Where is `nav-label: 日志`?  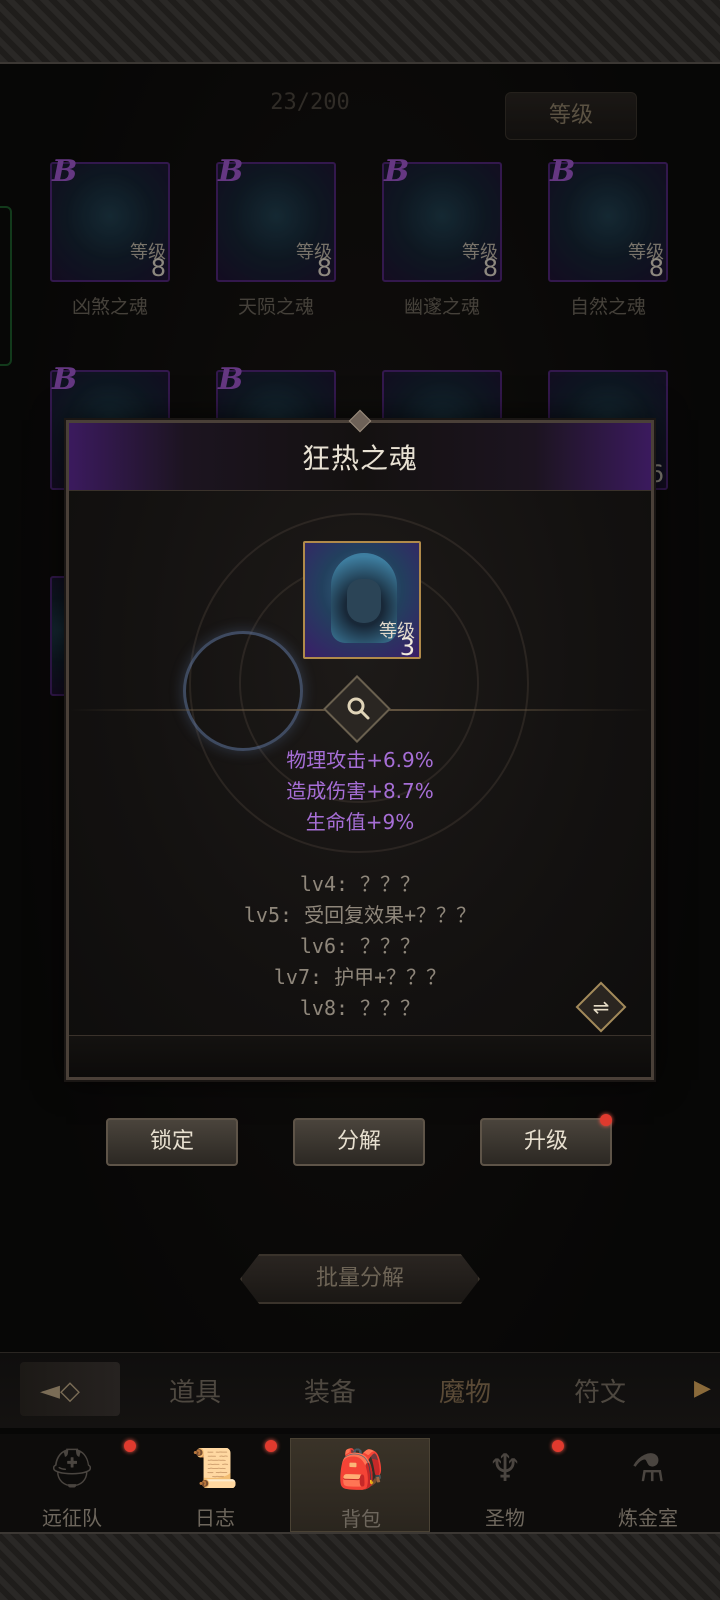 nav-label: 日志 is located at coordinates (215, 1518).